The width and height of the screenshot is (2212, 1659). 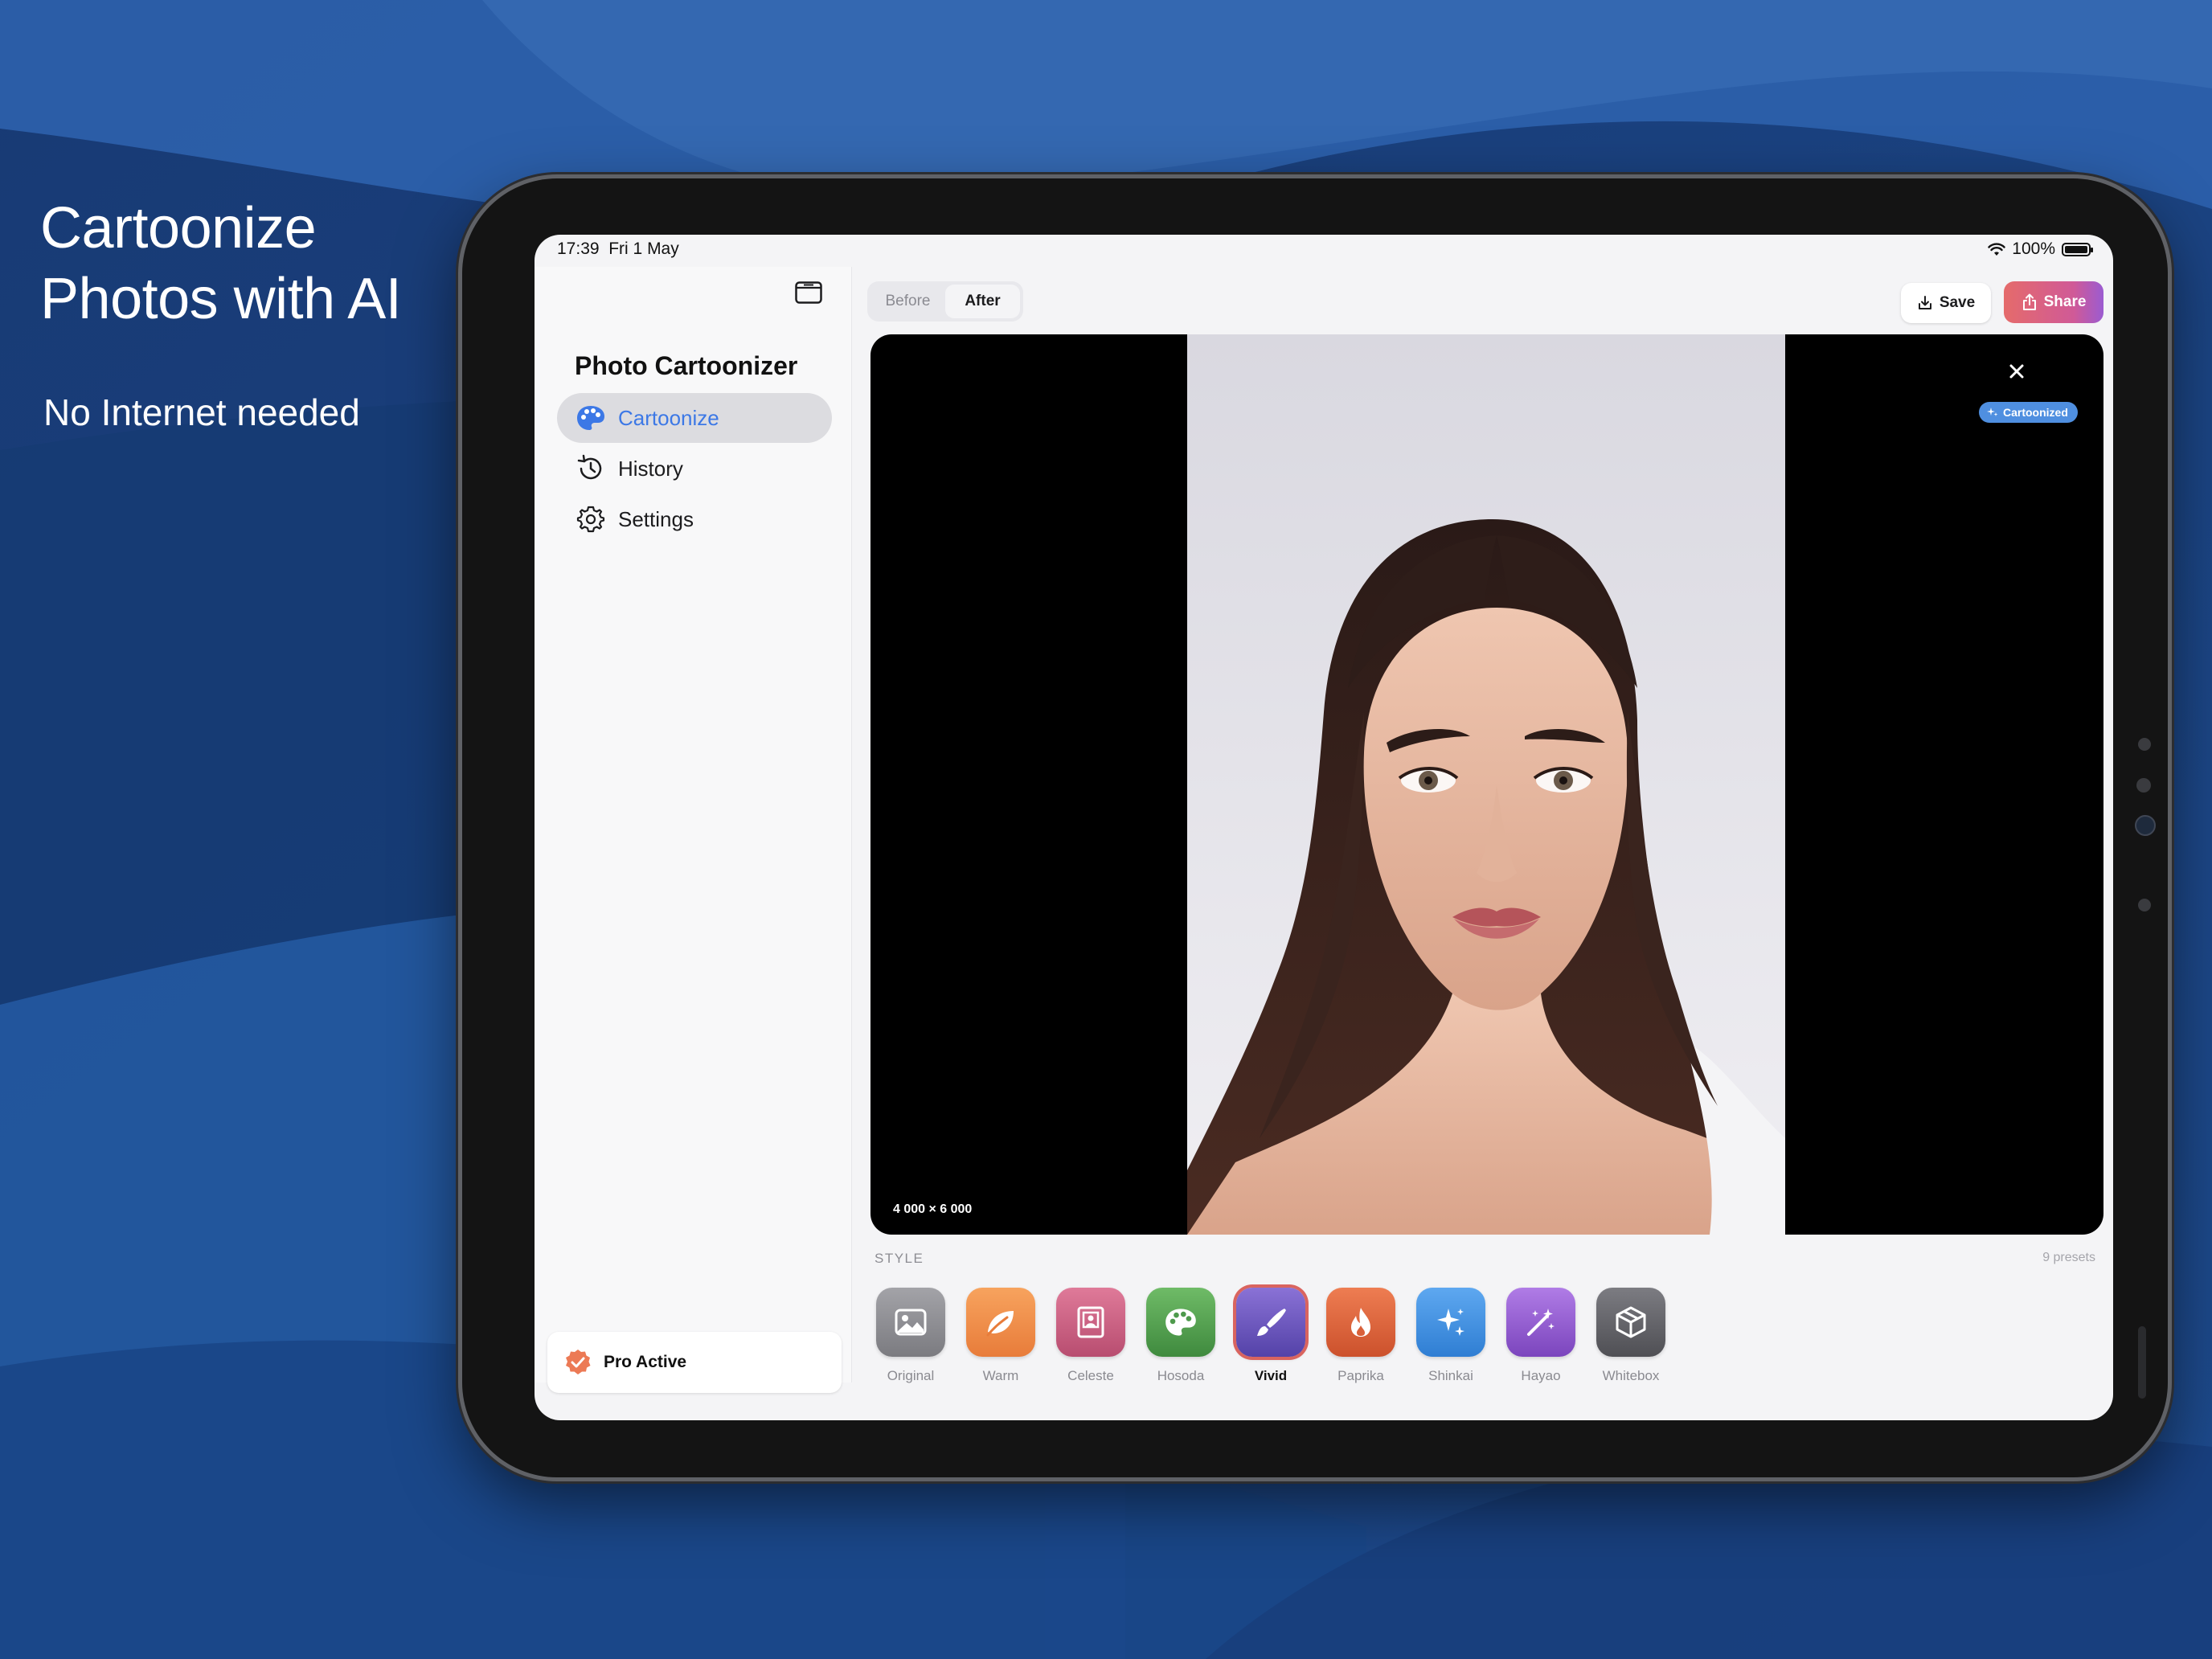 What do you see at coordinates (933, 1209) in the screenshot?
I see `image-dimensions: 4 000 × 6 000` at bounding box center [933, 1209].